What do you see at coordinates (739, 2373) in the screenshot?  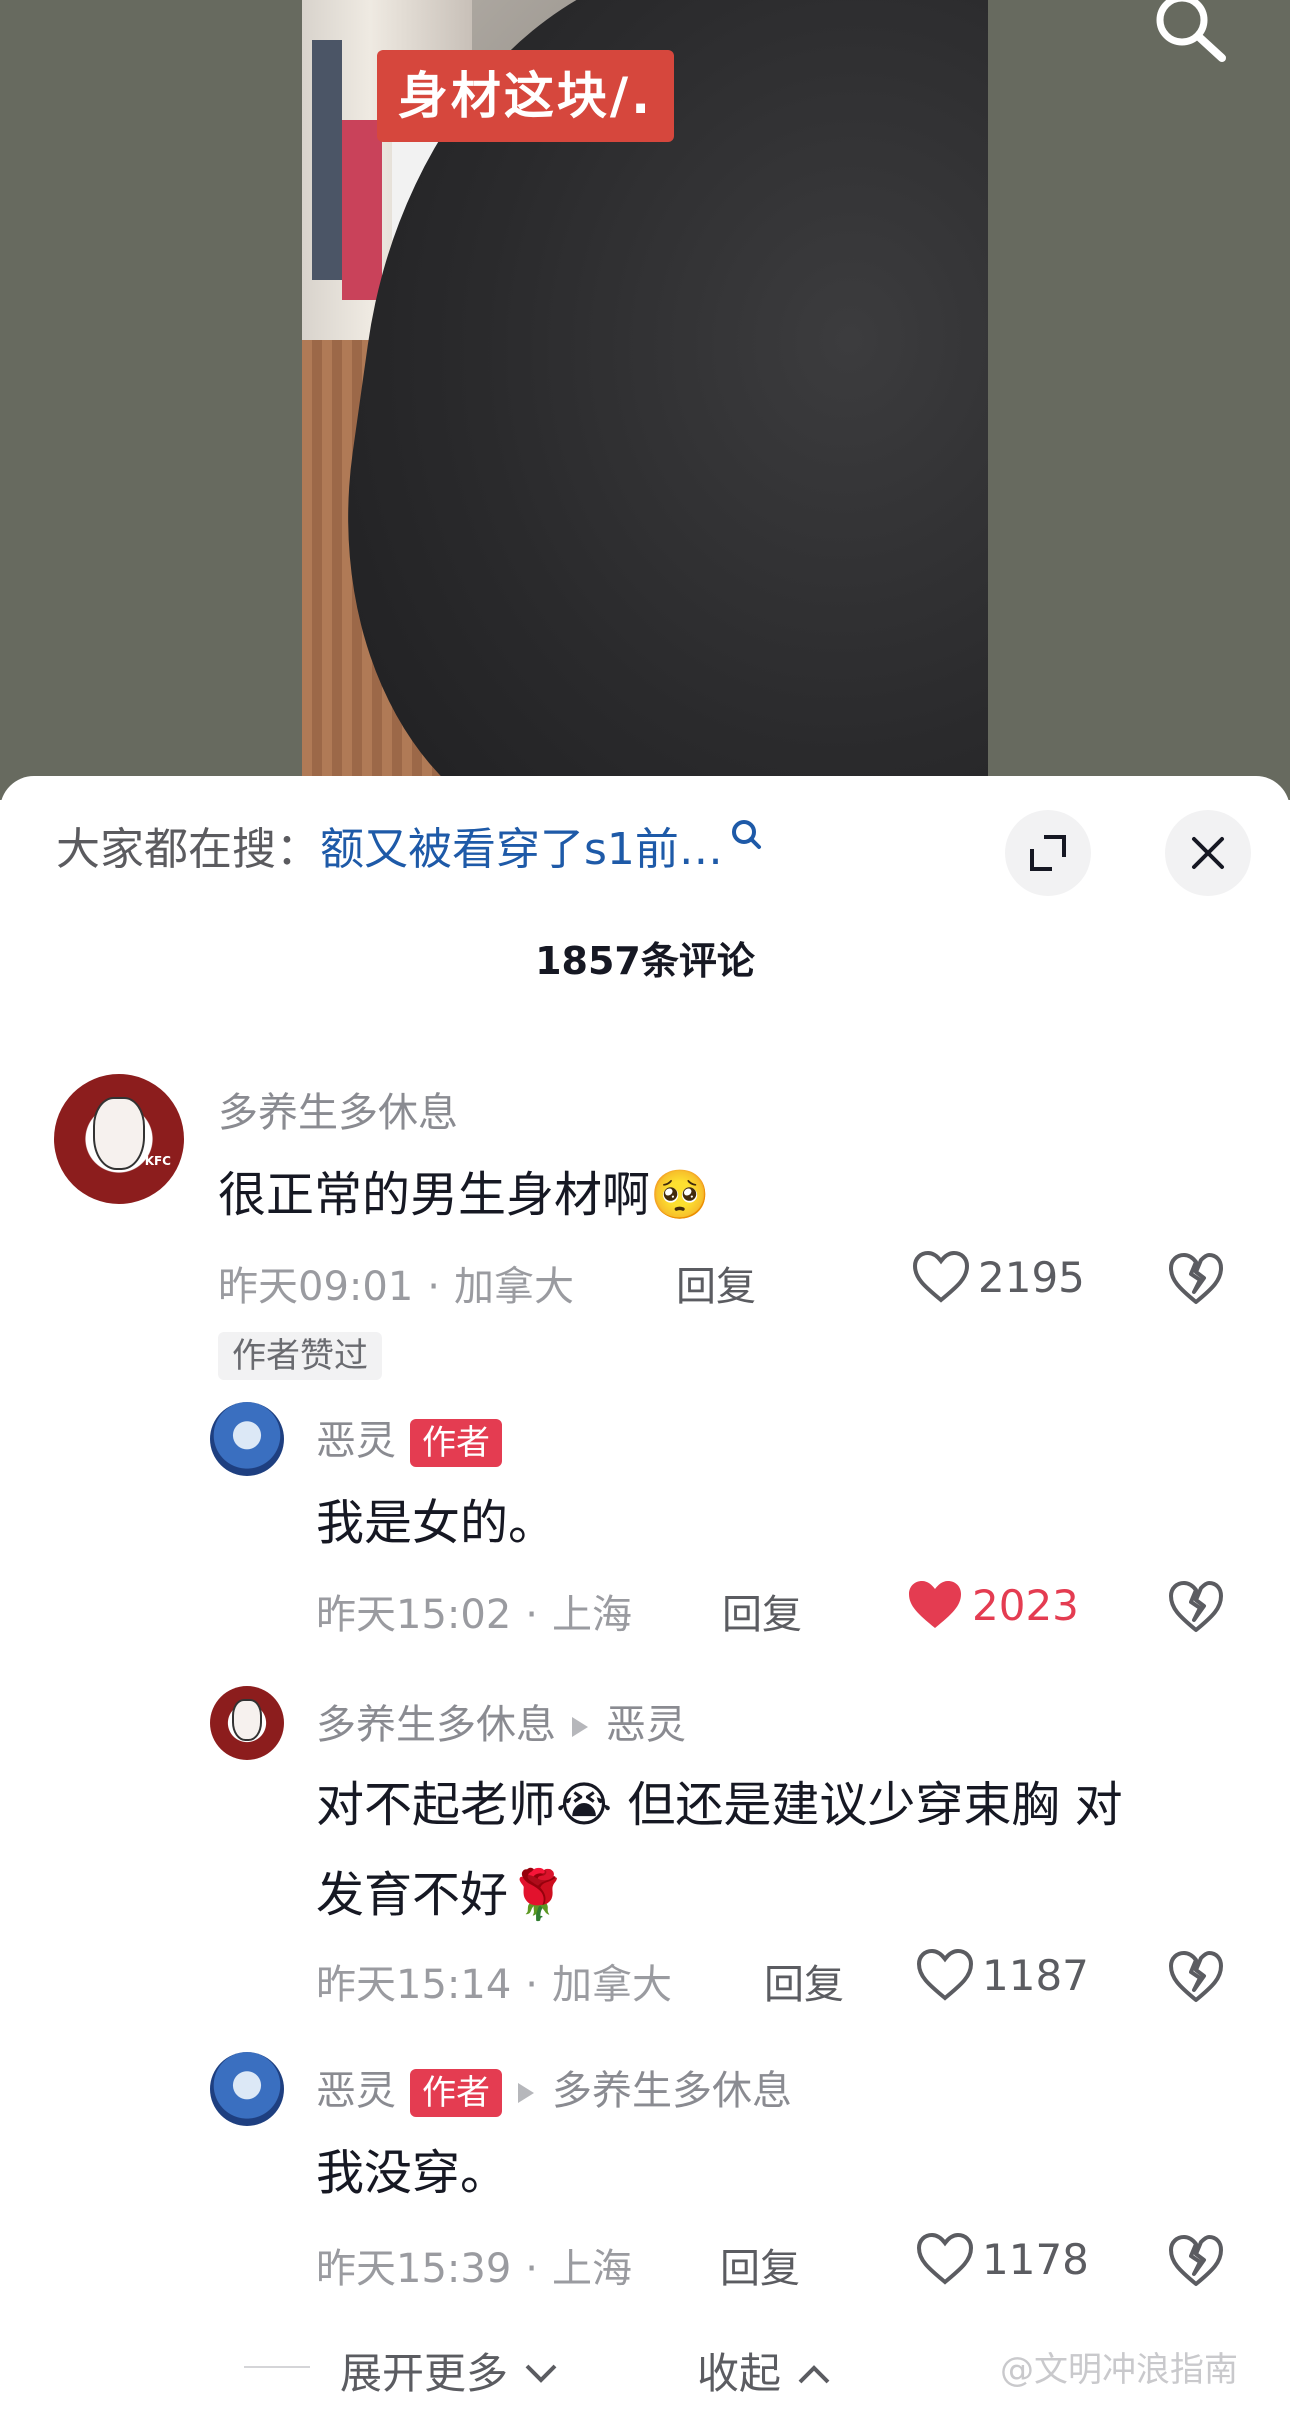 I see `collapse-label: 收起` at bounding box center [739, 2373].